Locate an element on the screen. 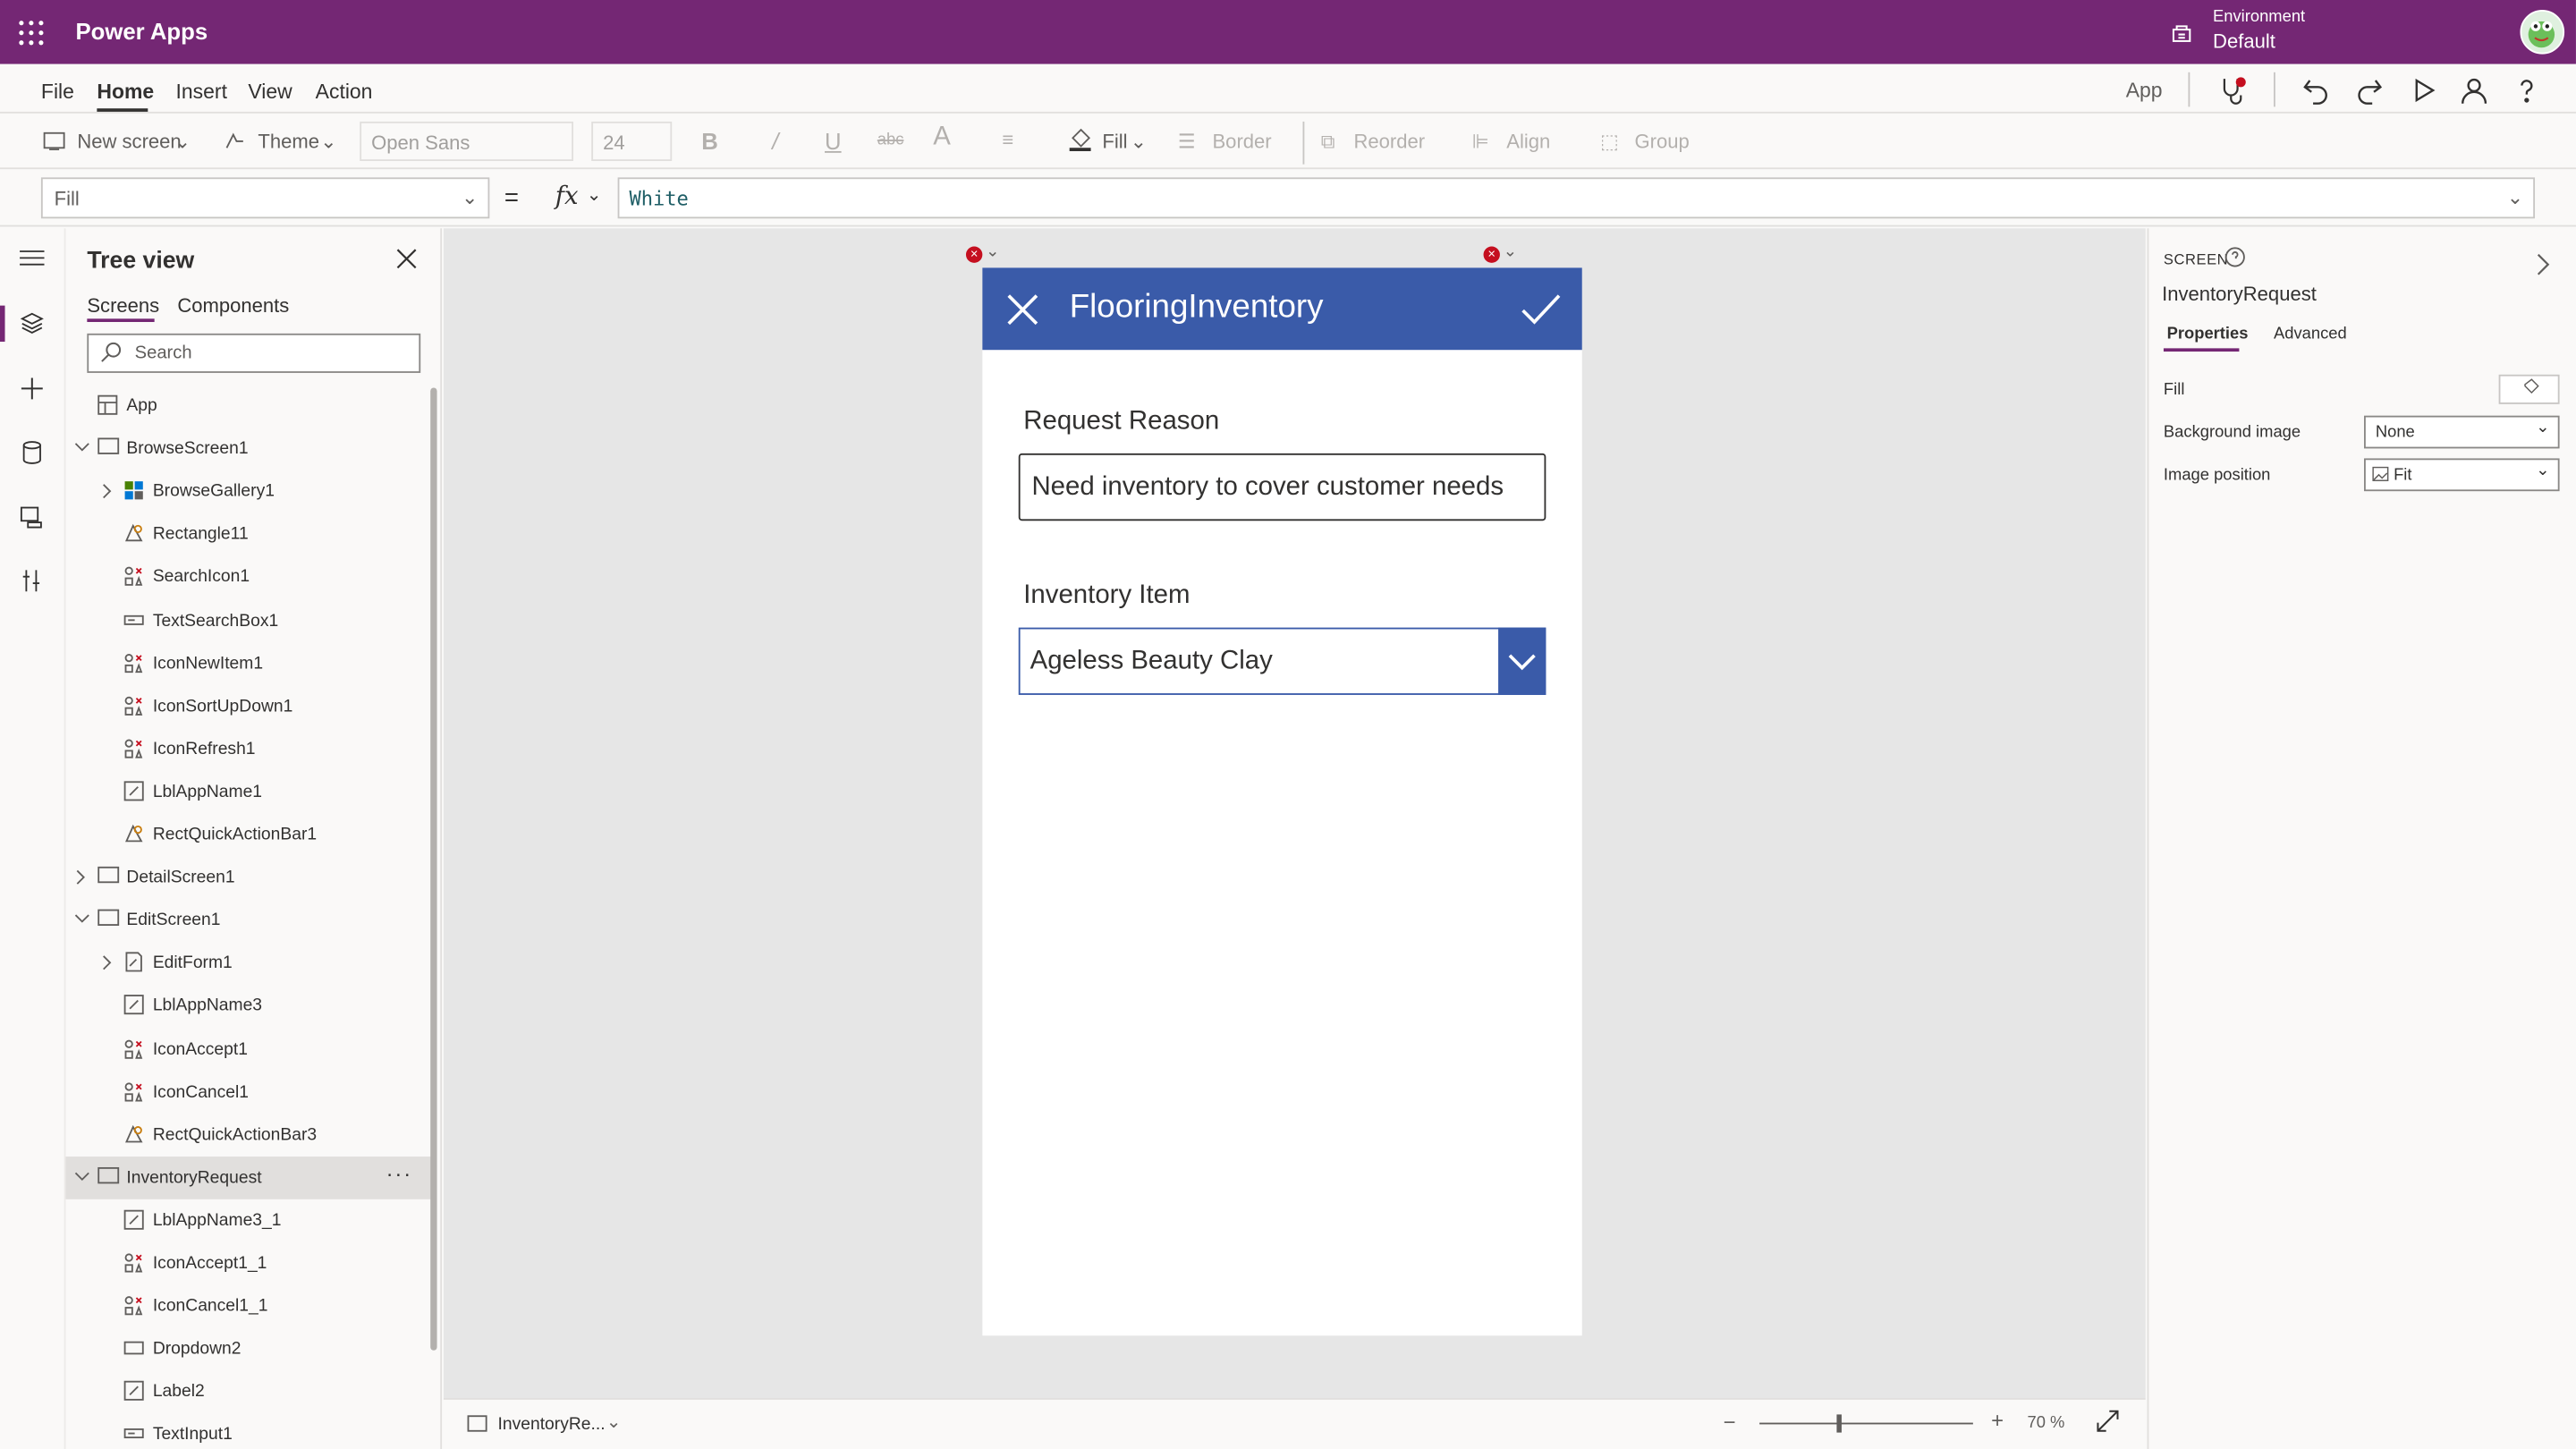 This screenshot has height=1449, width=2576. tree-item: Label2 is located at coordinates (250, 1391).